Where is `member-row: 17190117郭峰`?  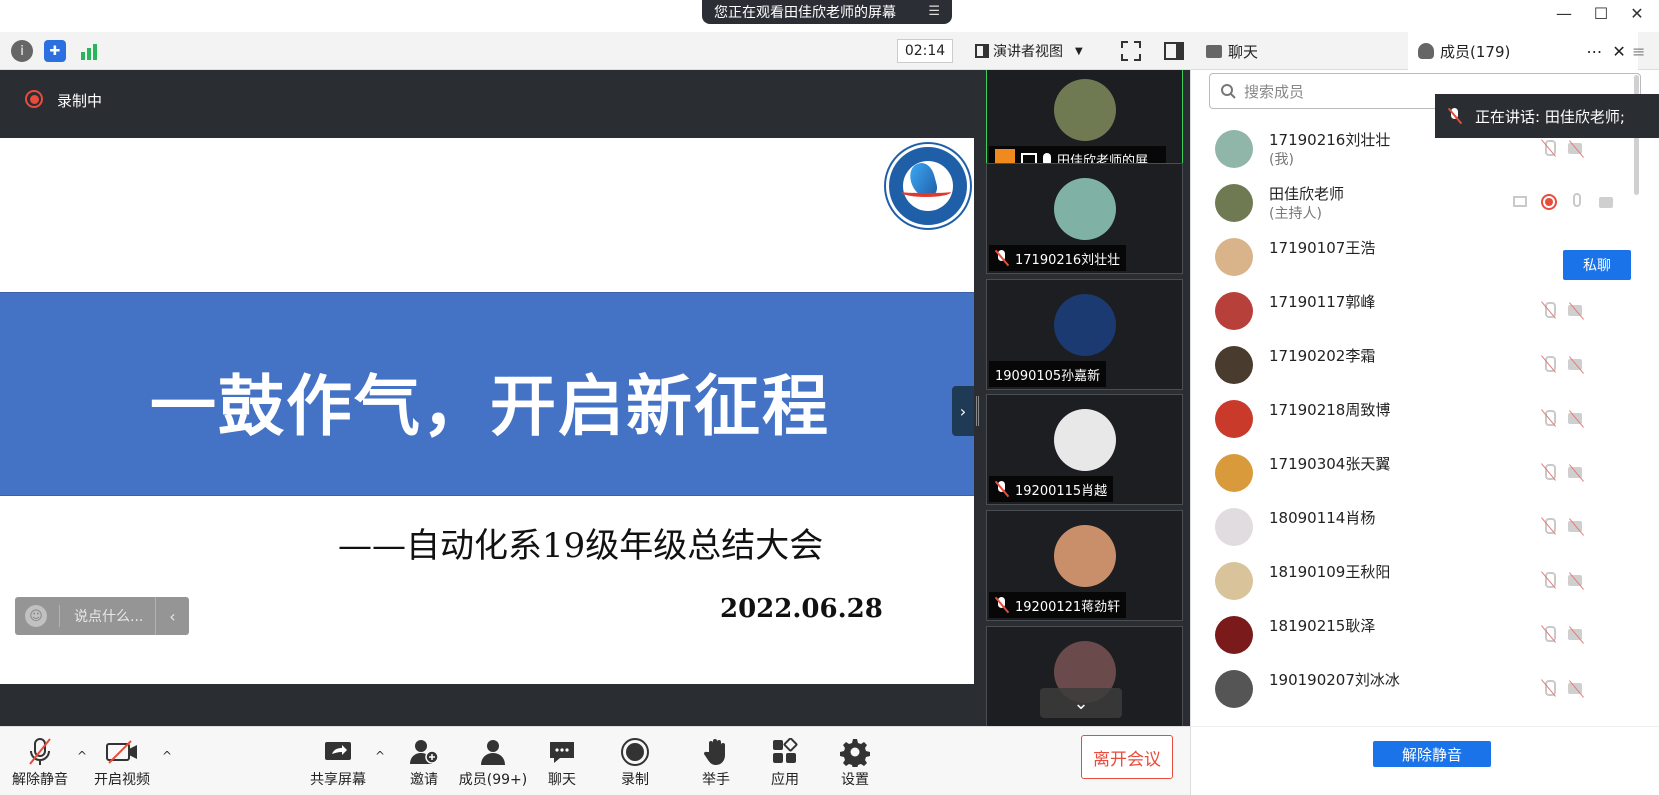 member-row: 17190117郭峰 is located at coordinates (1411, 311).